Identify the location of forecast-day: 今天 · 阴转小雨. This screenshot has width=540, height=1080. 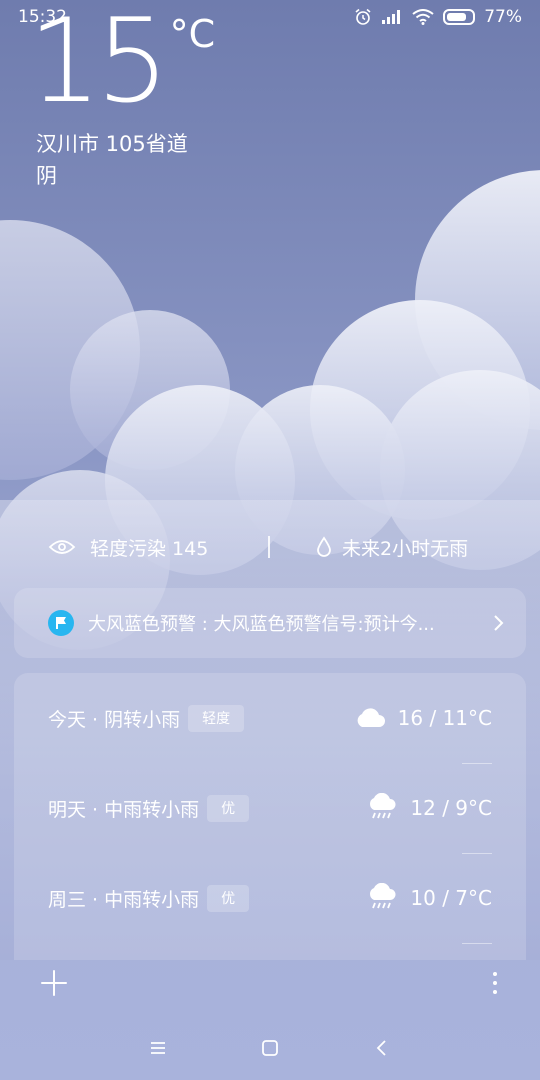
(114, 719).